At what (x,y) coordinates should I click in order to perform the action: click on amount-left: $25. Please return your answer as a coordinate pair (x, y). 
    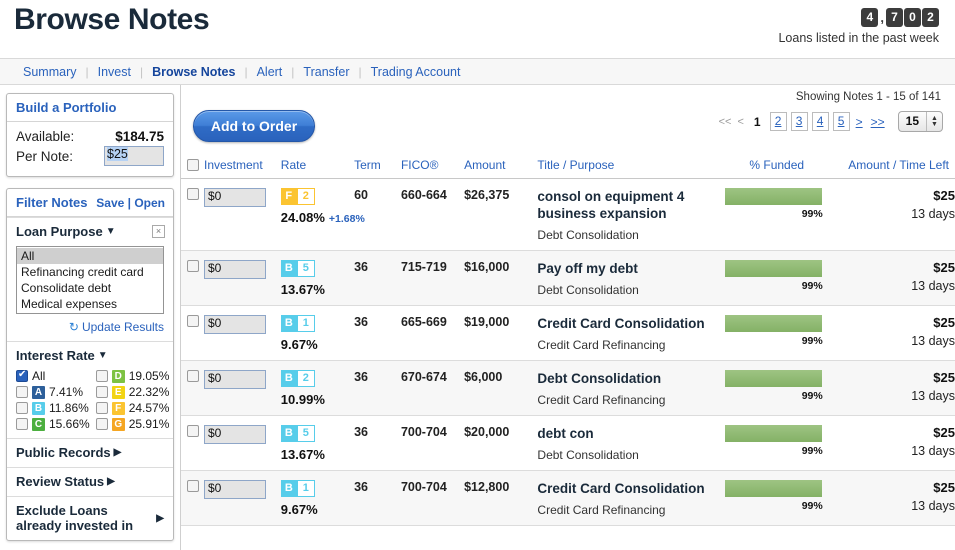
    Looking at the image, I should click on (944, 487).